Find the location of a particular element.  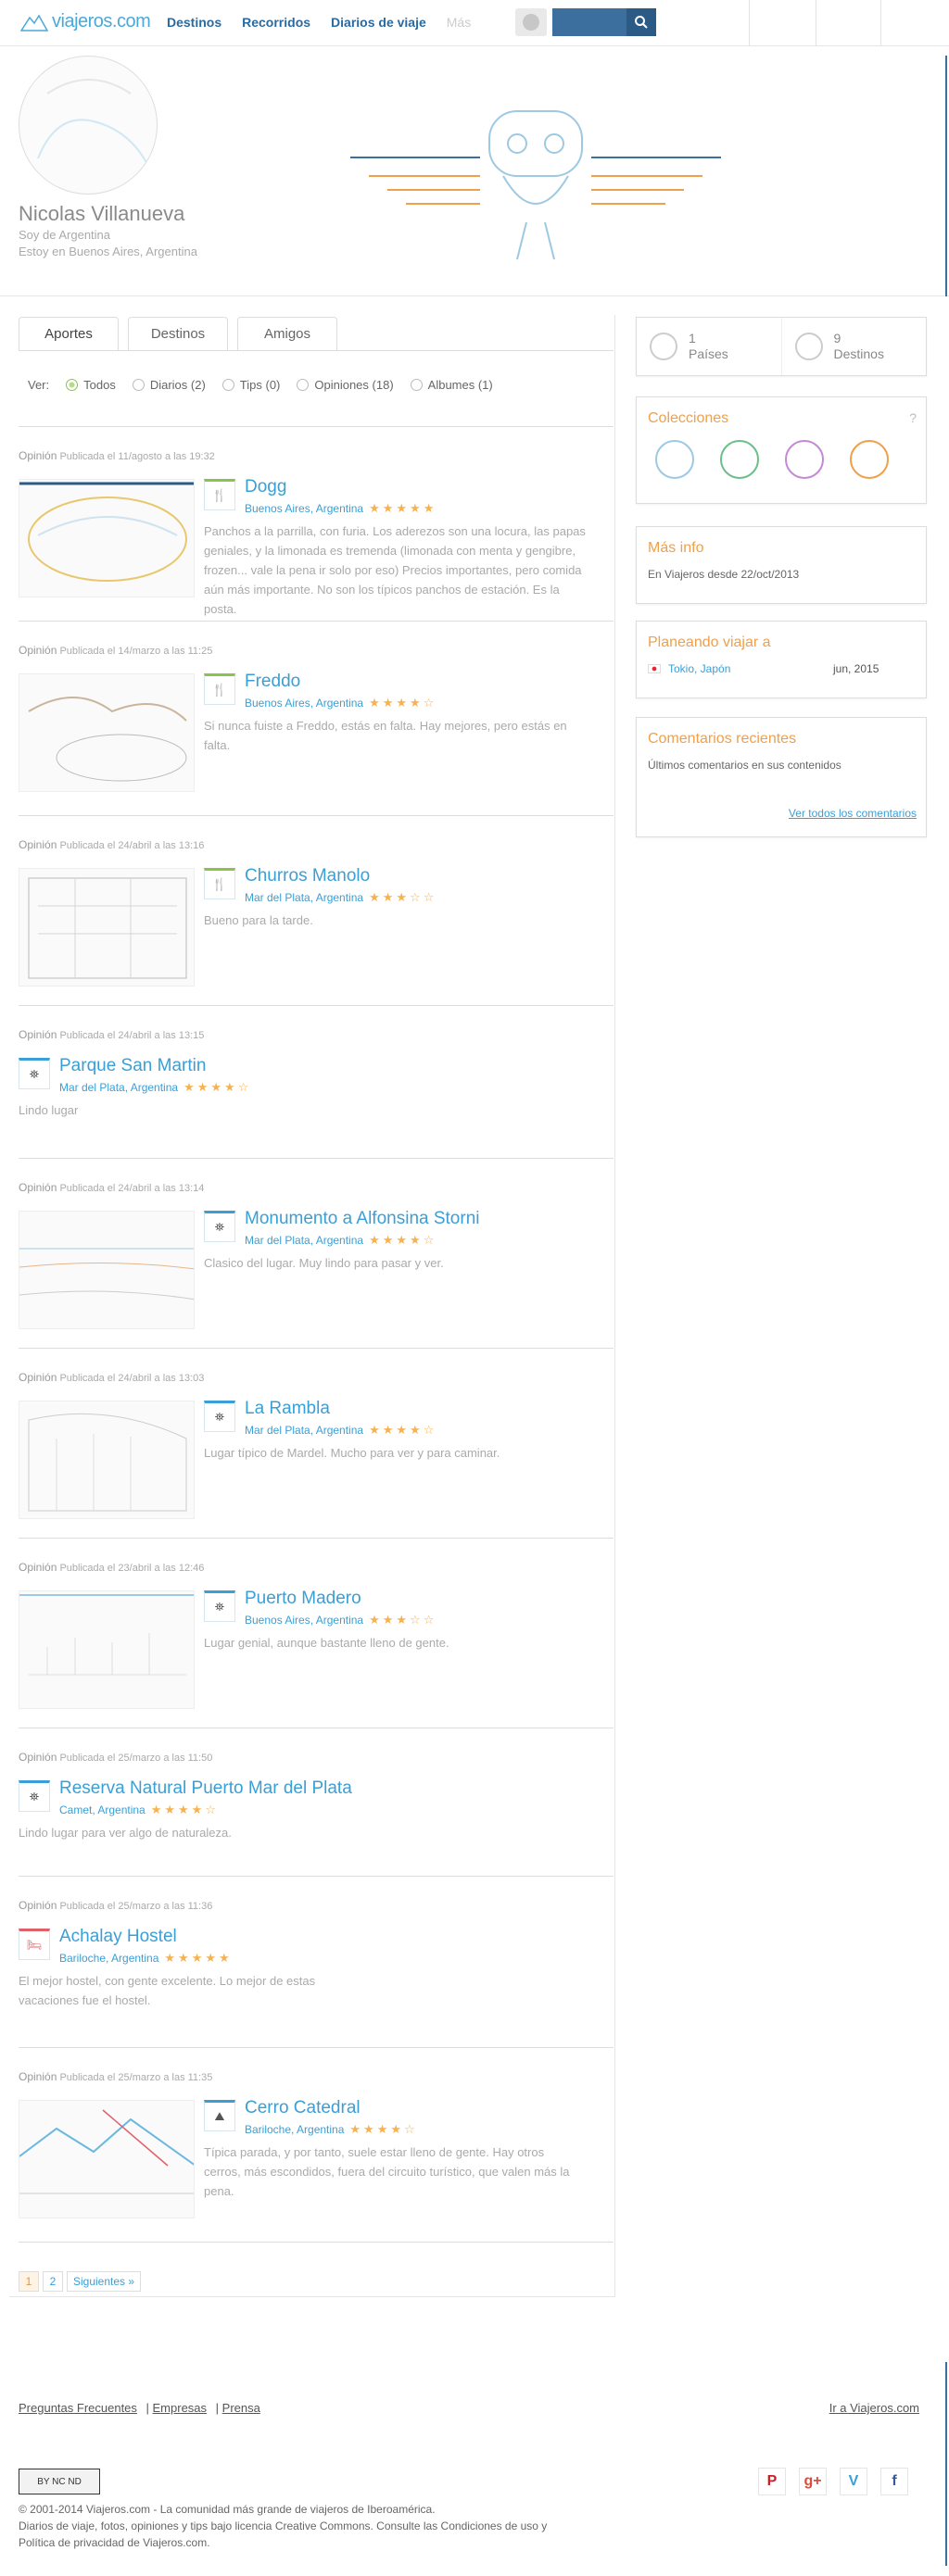

nav-destinos: Destinos is located at coordinates (194, 22).